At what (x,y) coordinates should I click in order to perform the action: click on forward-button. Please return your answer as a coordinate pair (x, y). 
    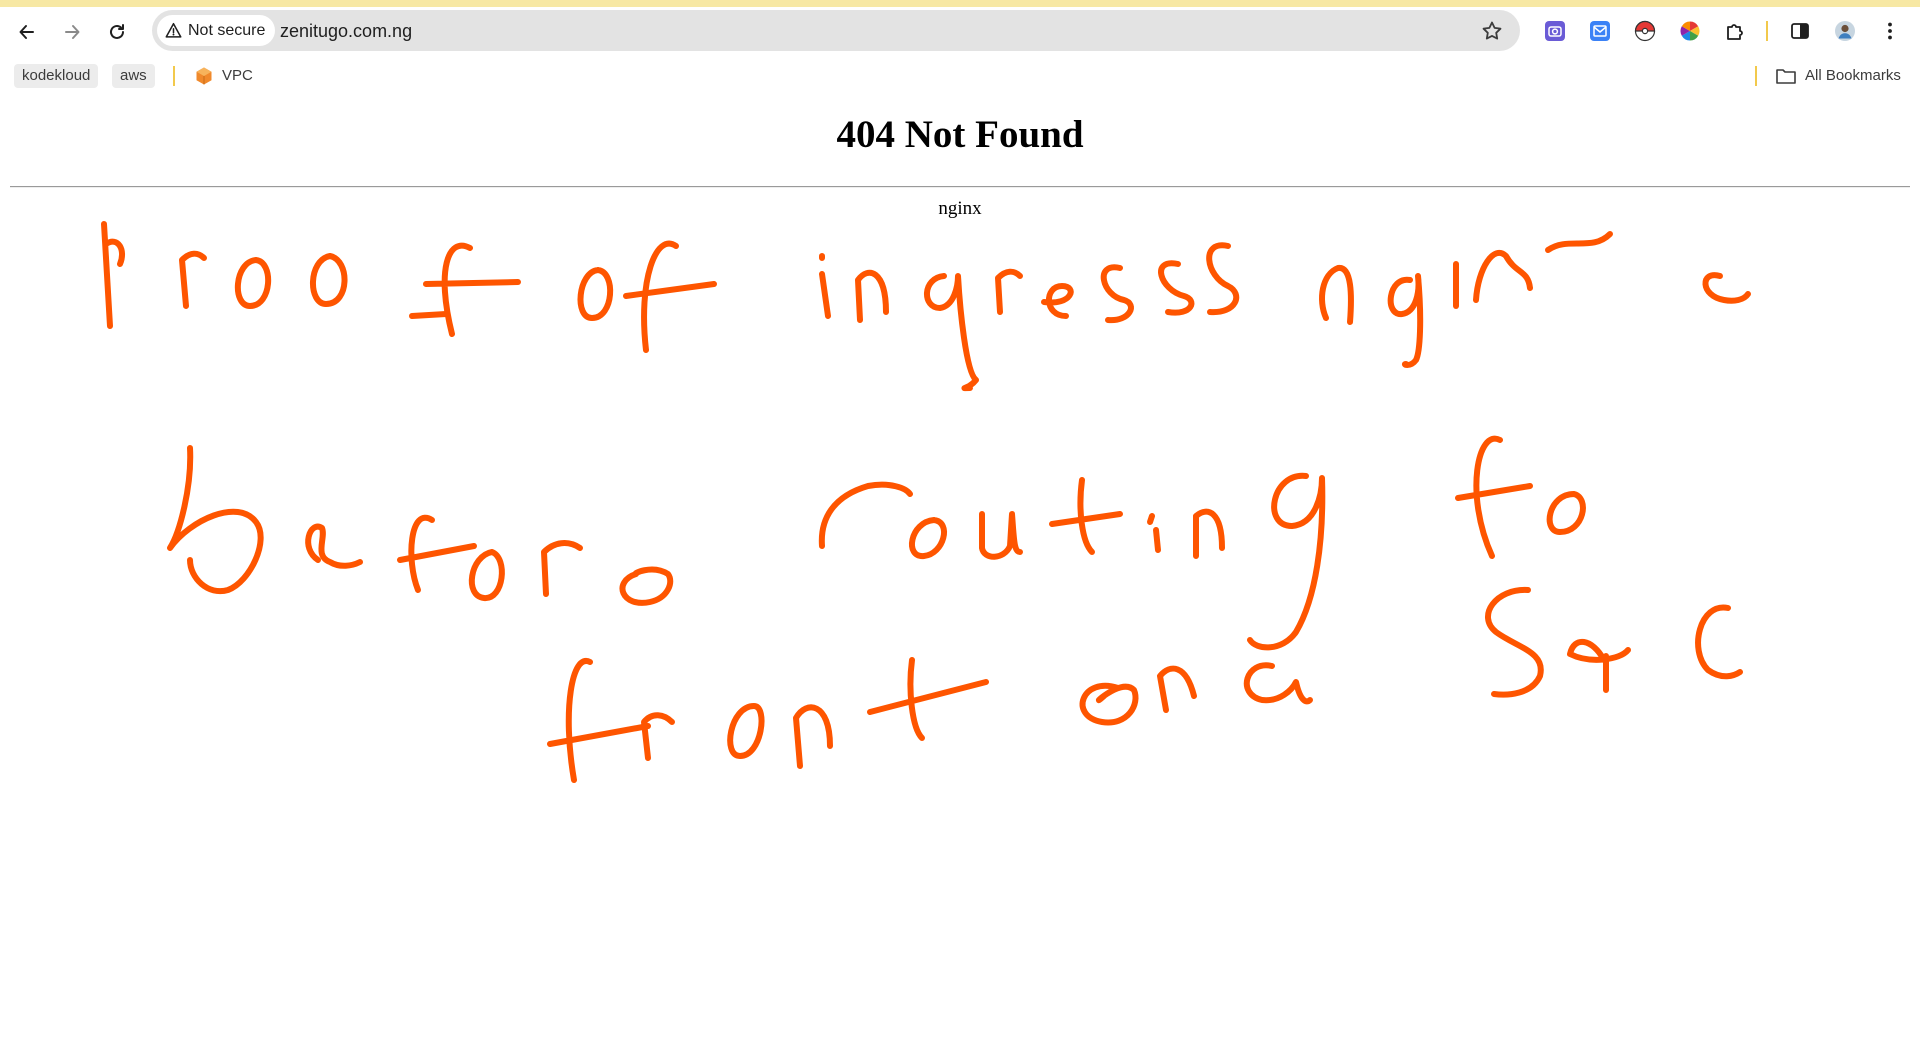
    Looking at the image, I should click on (72, 32).